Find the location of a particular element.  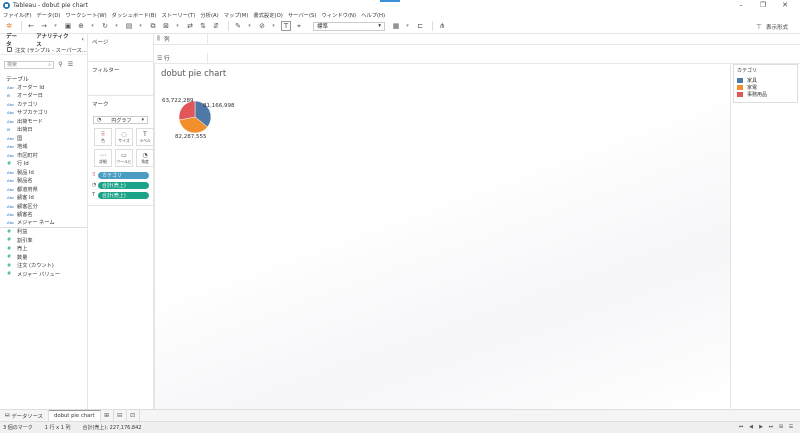

color-legend: カテゴリ 家具 家電 事務用品 is located at coordinates (765, 83).